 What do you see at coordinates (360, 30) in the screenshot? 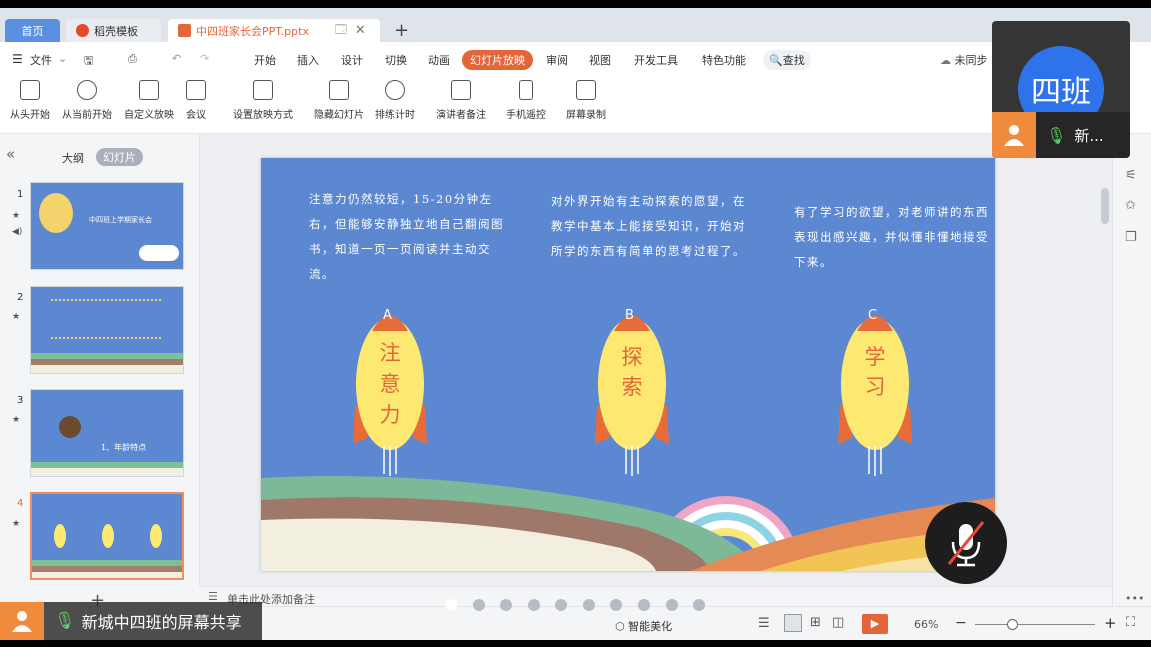
I see `close-tab-icon: ✕` at bounding box center [360, 30].